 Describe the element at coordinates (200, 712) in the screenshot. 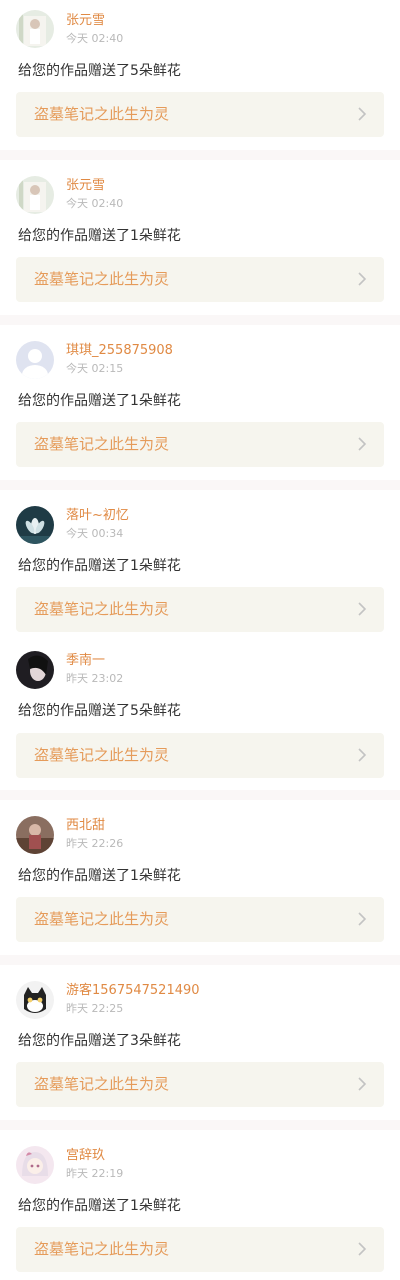

I see `notification-item: 季南一 昨天 23:02 给您的作品赠送了5朵鲜花 盗墓笔记之此生为灵` at that location.